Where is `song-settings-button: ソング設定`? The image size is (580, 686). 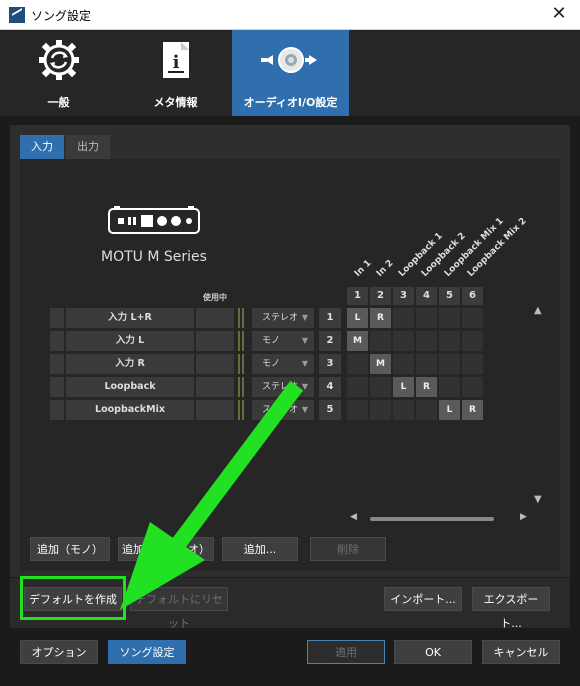
song-settings-button: ソング設定 is located at coordinates (147, 652).